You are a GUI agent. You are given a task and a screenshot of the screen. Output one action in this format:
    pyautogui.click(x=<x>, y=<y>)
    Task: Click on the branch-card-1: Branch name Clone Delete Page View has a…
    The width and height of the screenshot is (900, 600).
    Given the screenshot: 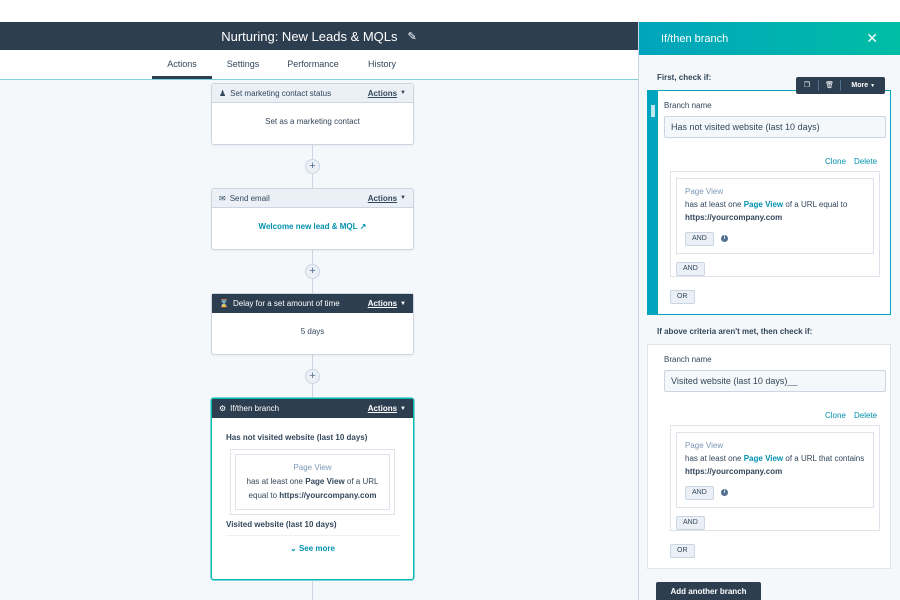 What is the action you would take?
    pyautogui.click(x=769, y=202)
    